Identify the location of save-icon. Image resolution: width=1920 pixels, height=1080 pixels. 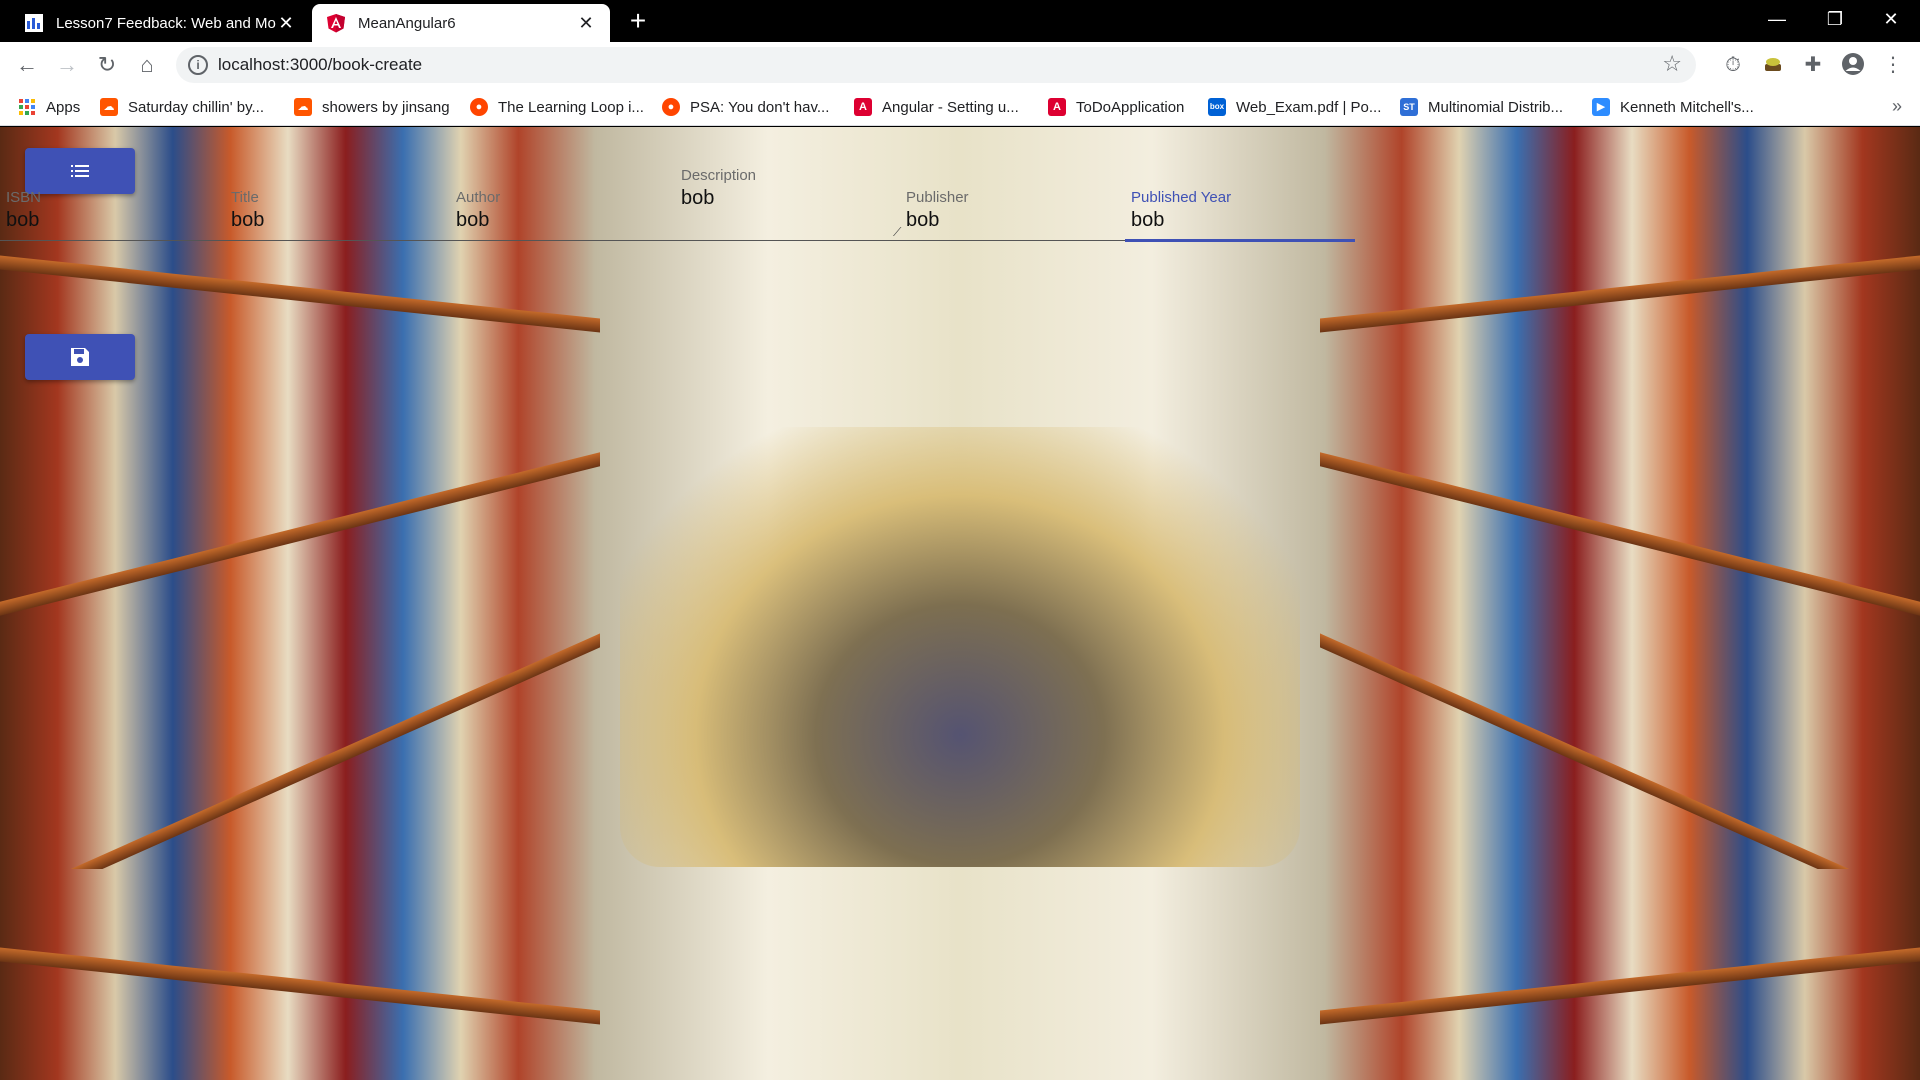
(80, 357).